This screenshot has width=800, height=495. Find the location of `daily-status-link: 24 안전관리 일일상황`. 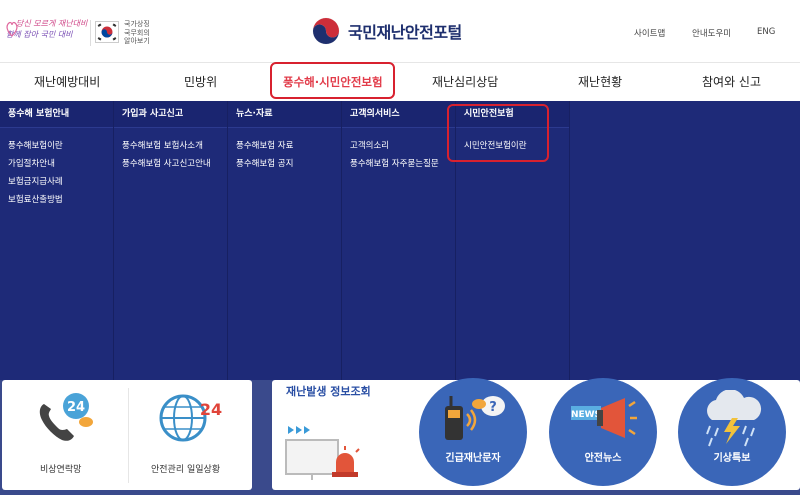

daily-status-link: 24 안전관리 일일상황 is located at coordinates (190, 435).